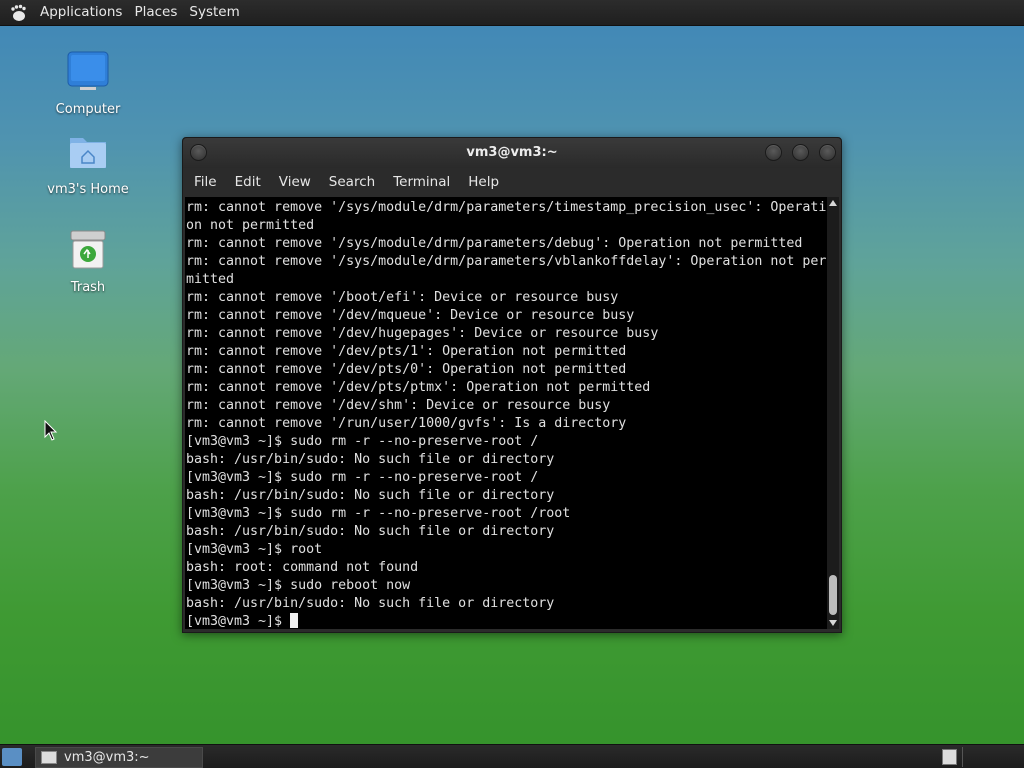  Describe the element at coordinates (512, 756) in the screenshot. I see `bottom-panel: vm3@vm3:~` at that location.